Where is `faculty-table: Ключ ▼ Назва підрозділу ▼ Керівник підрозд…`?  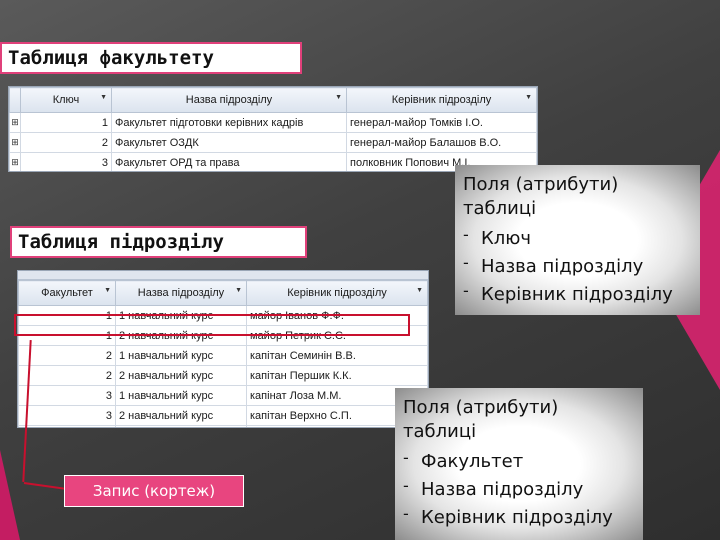
faculty-table: Ключ ▼ Назва підрозділу ▼ Керівник підрозд… is located at coordinates (273, 129).